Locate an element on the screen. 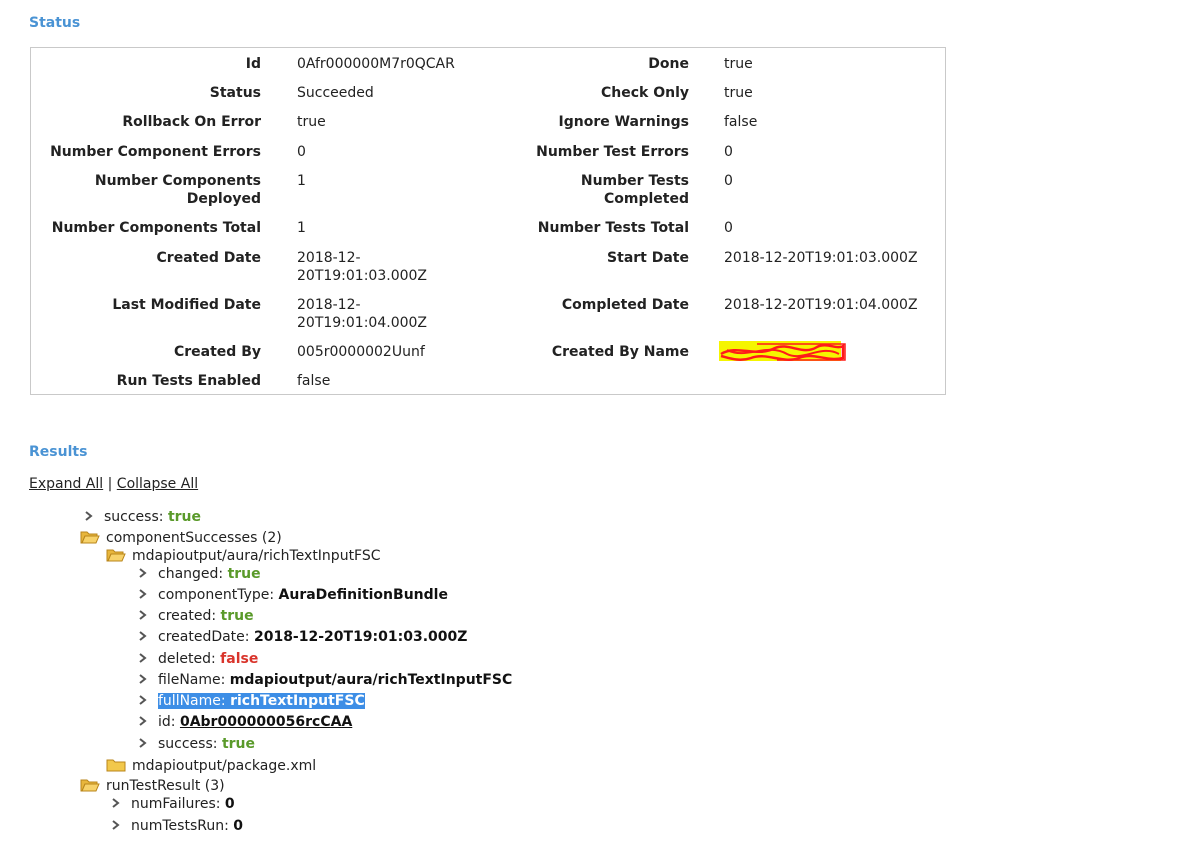 The width and height of the screenshot is (1199, 841). tree-node-changed: changed: true is located at coordinates (199, 574).